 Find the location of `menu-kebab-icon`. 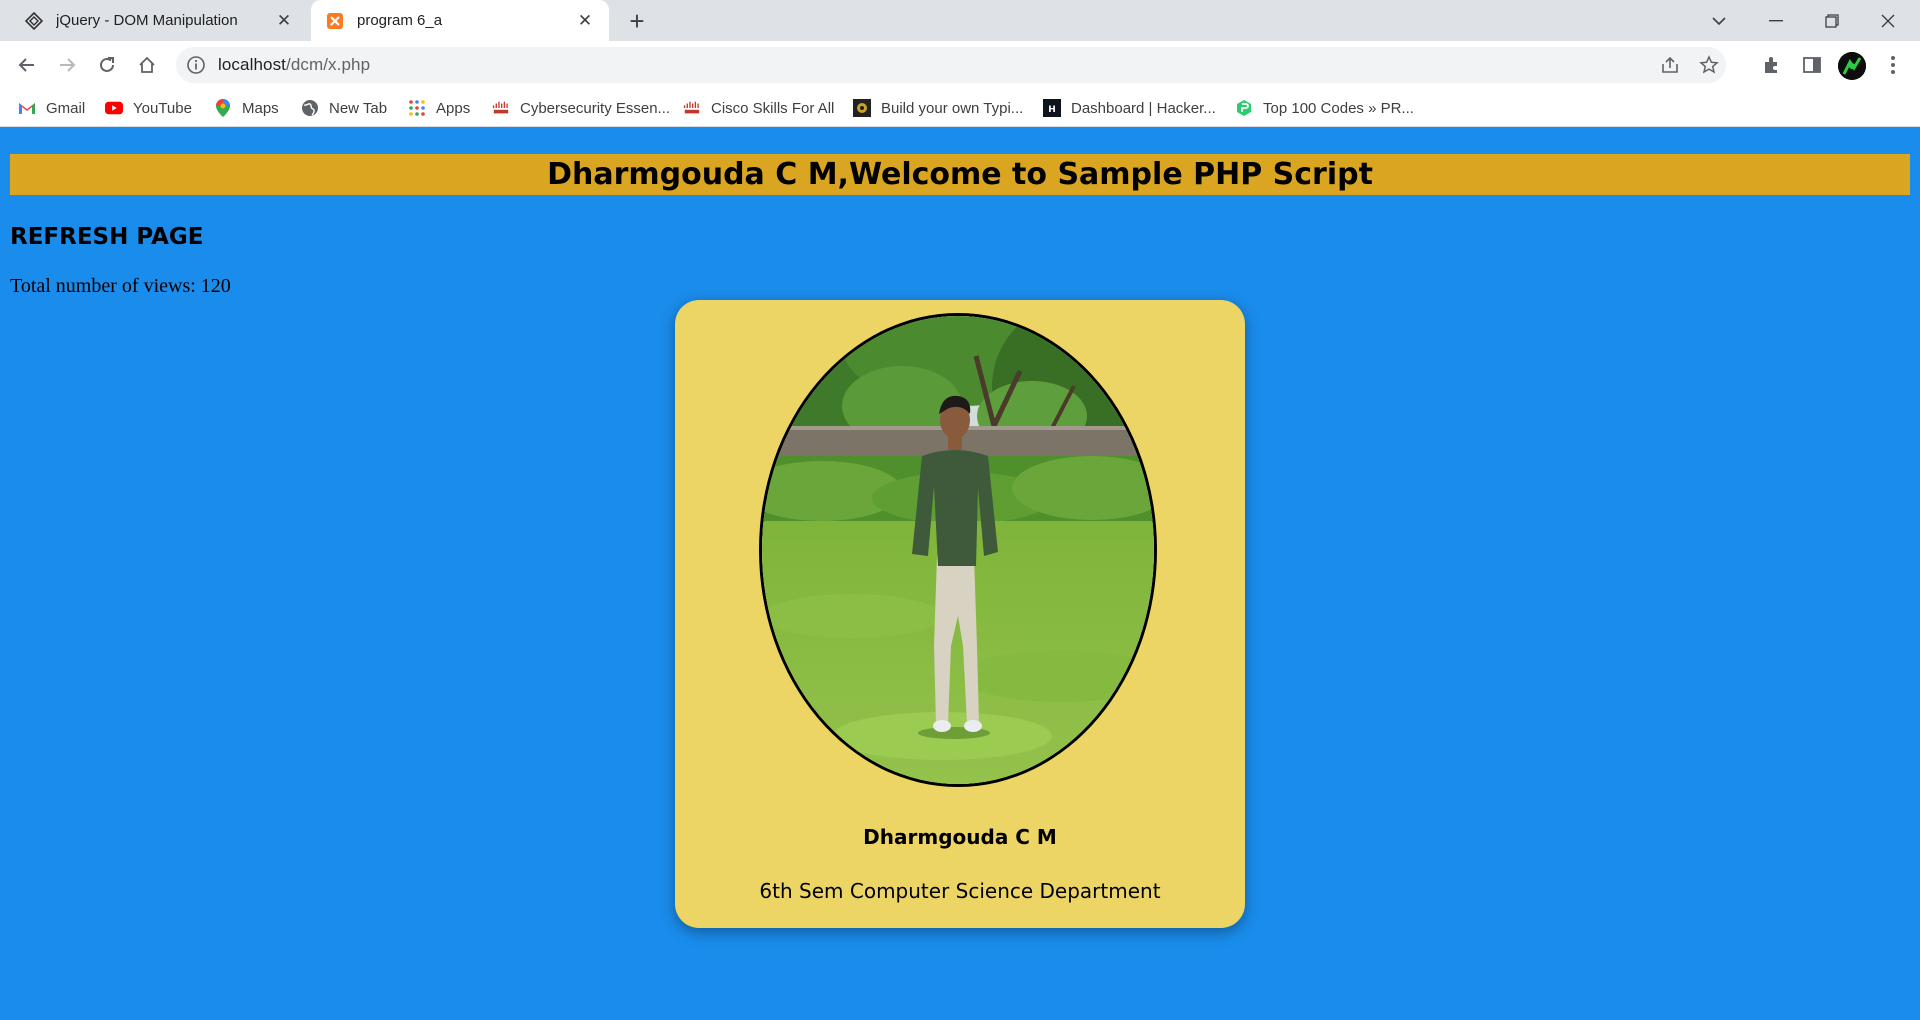

menu-kebab-icon is located at coordinates (1893, 65).